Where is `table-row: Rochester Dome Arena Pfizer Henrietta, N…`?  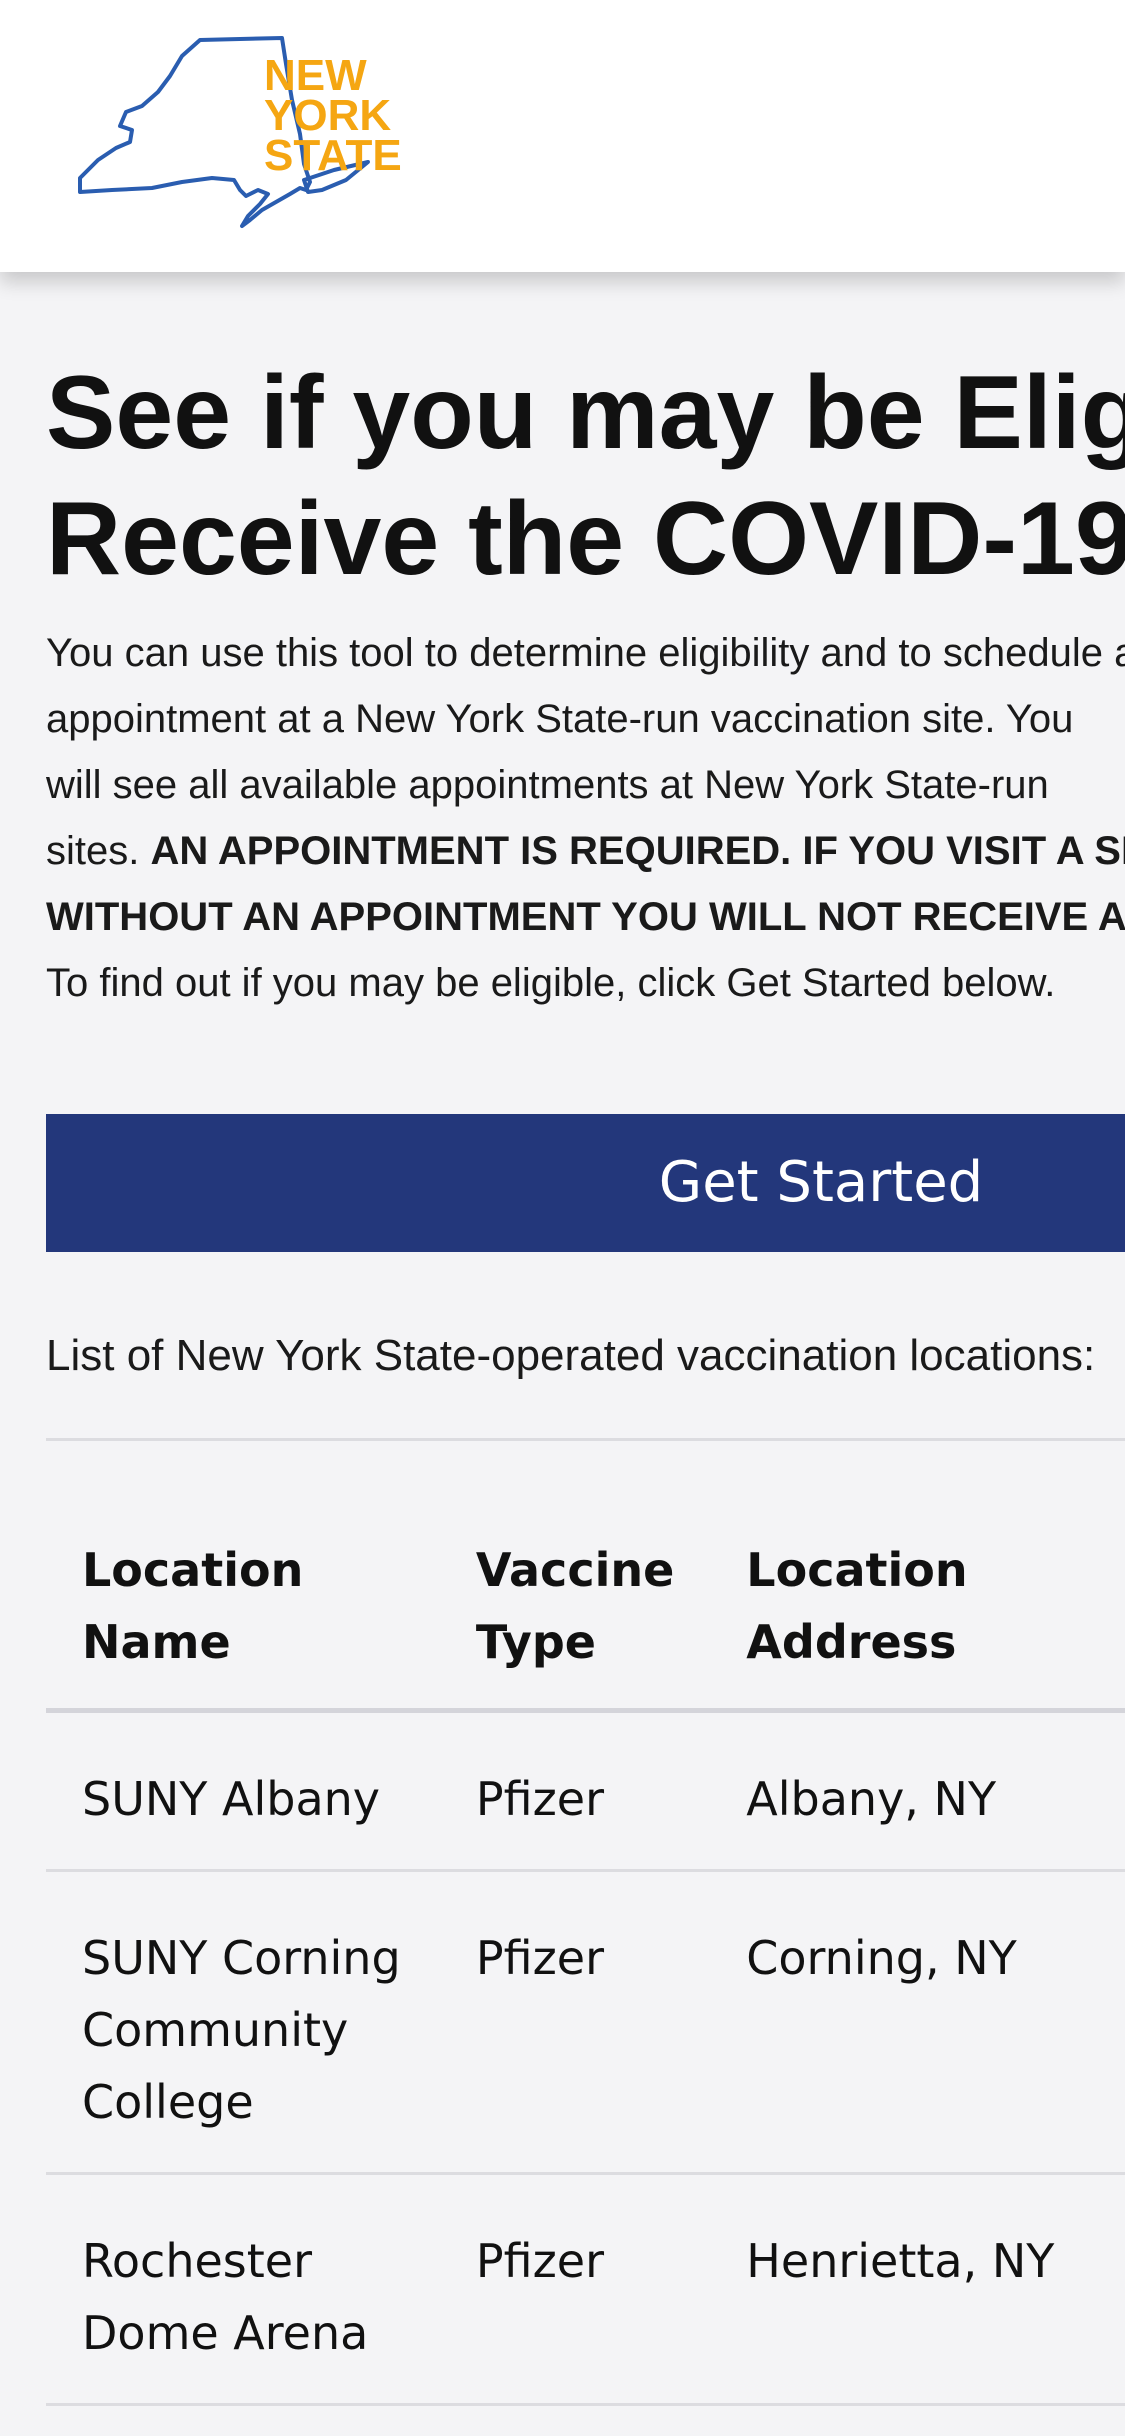 table-row: Rochester Dome Arena Pfizer Henrietta, N… is located at coordinates (585, 2289).